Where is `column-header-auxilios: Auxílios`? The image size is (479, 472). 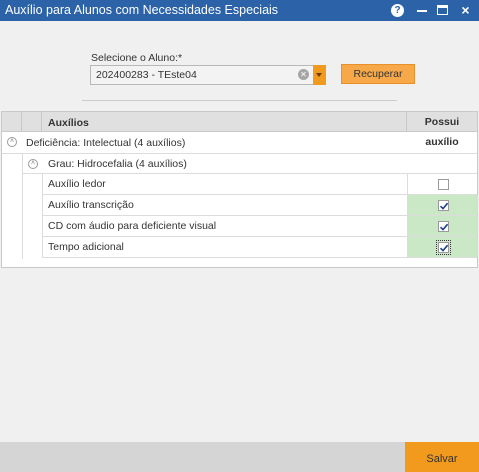 column-header-auxilios: Auxílios is located at coordinates (68, 123).